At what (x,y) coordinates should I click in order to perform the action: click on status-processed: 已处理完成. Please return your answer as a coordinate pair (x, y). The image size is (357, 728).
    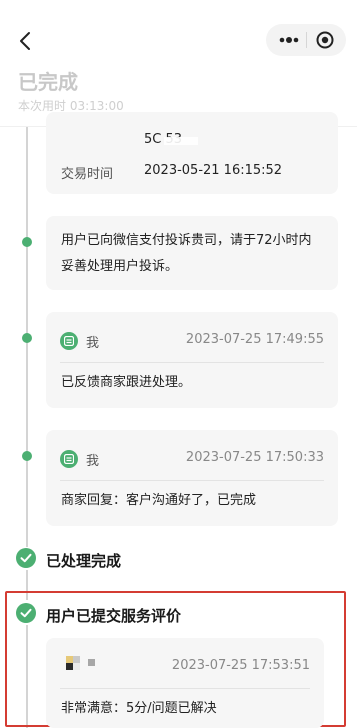
    Looking at the image, I should click on (84, 561).